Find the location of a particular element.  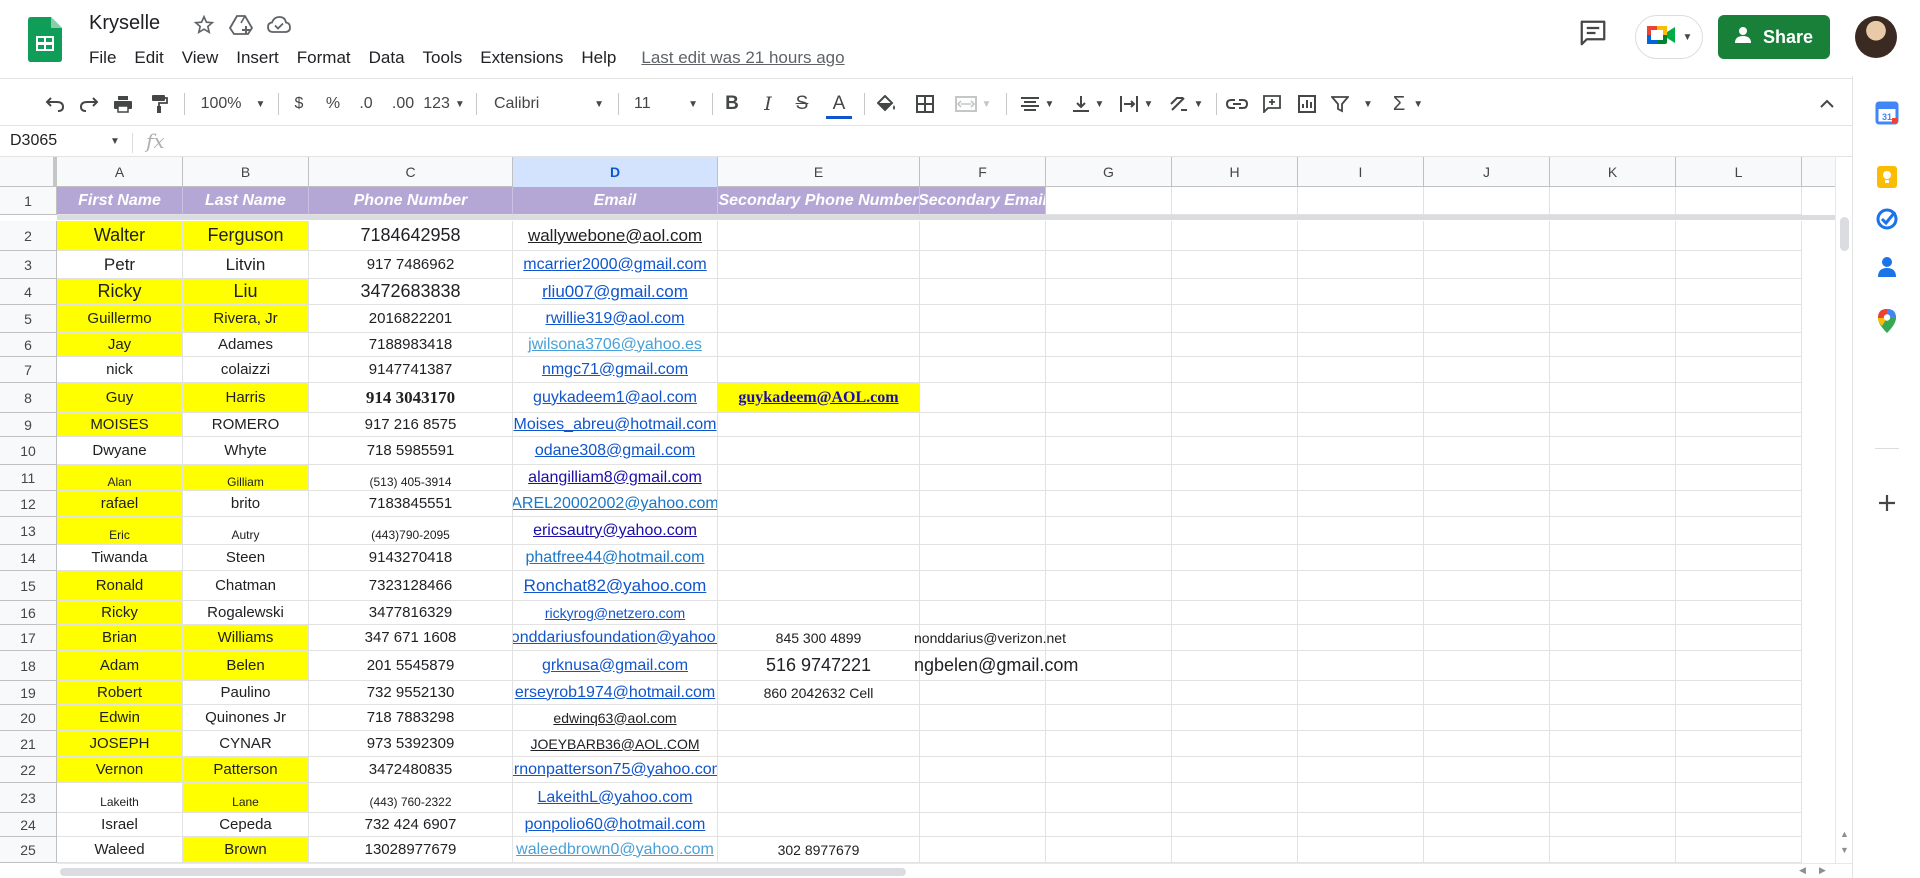

cell-e: 860 2042632 Cell is located at coordinates (819, 693).